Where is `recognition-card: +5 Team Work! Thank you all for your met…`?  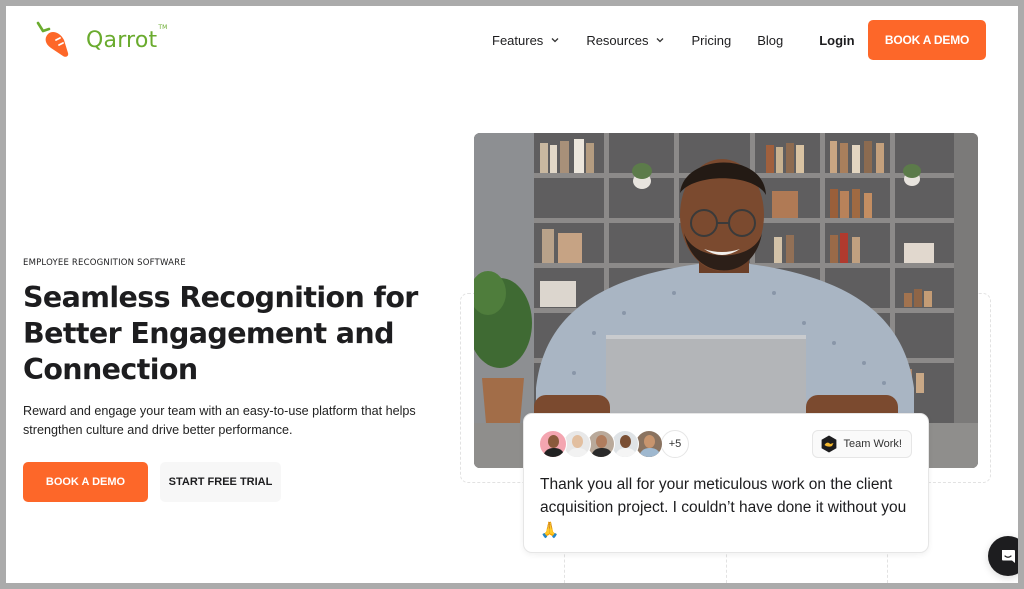
recognition-card: +5 Team Work! Thank you all for your met… is located at coordinates (726, 483).